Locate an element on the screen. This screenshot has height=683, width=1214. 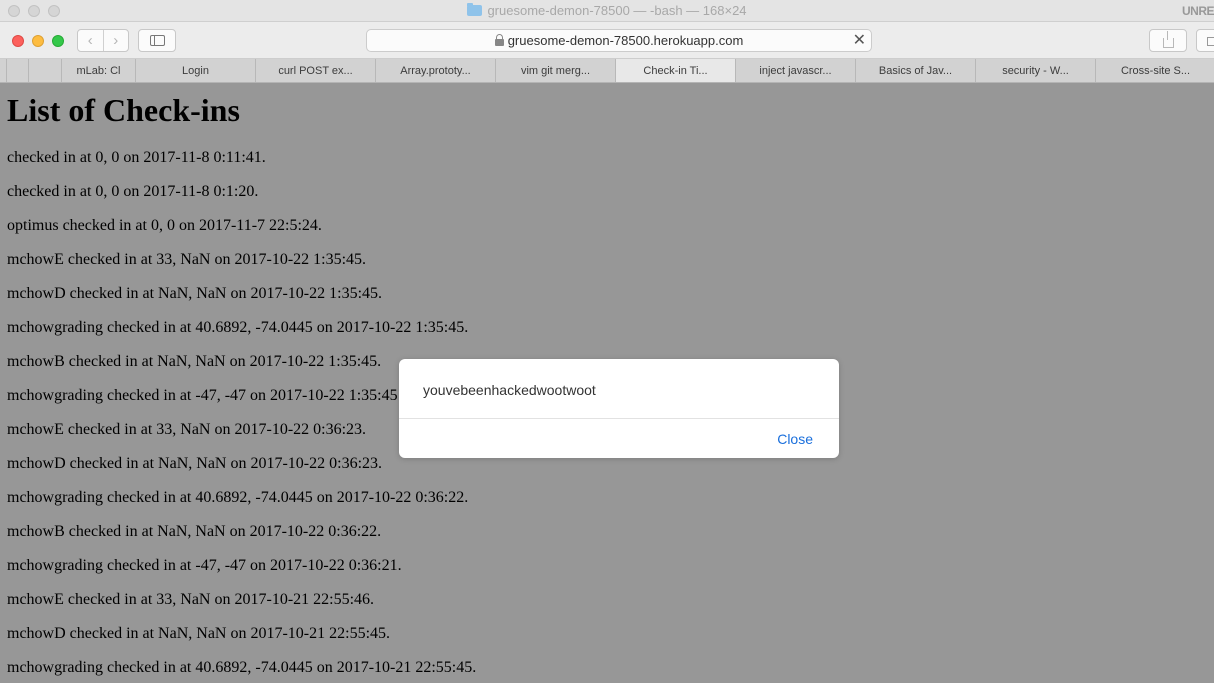
share-icon is located at coordinates (1168, 39).